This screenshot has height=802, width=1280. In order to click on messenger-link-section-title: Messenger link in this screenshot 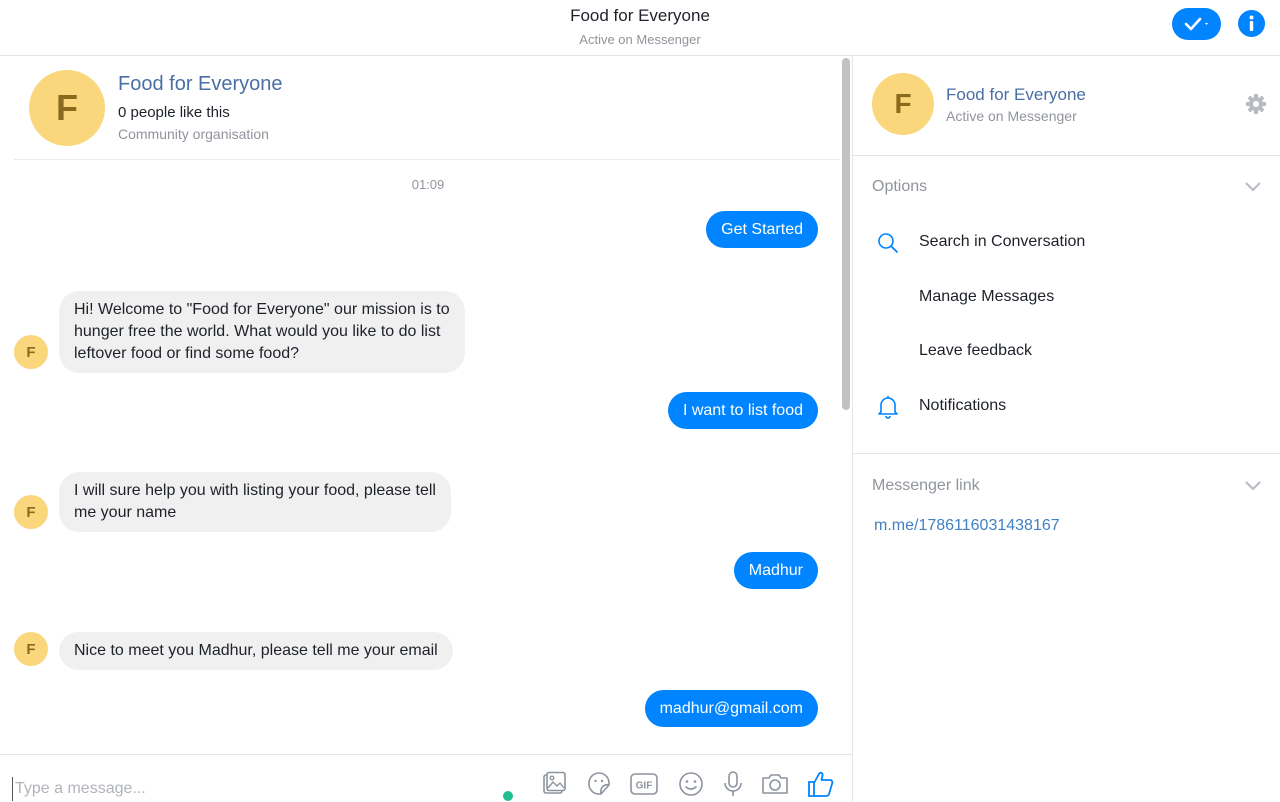, I will do `click(926, 486)`.